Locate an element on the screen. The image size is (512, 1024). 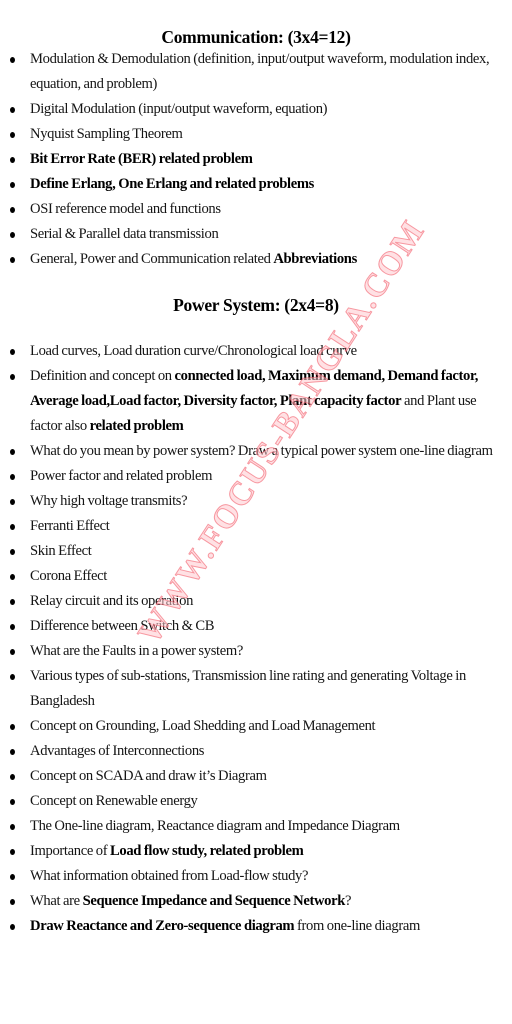
topic-text: Skin Effect is located at coordinates (61, 551).